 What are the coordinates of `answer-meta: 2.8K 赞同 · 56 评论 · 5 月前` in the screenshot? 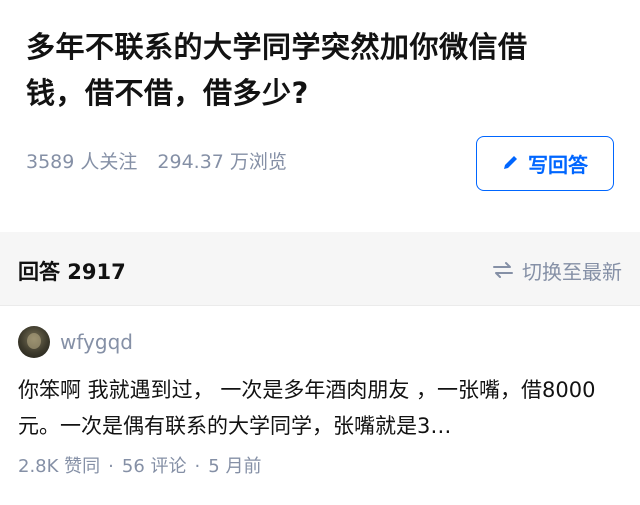 It's located at (139, 467).